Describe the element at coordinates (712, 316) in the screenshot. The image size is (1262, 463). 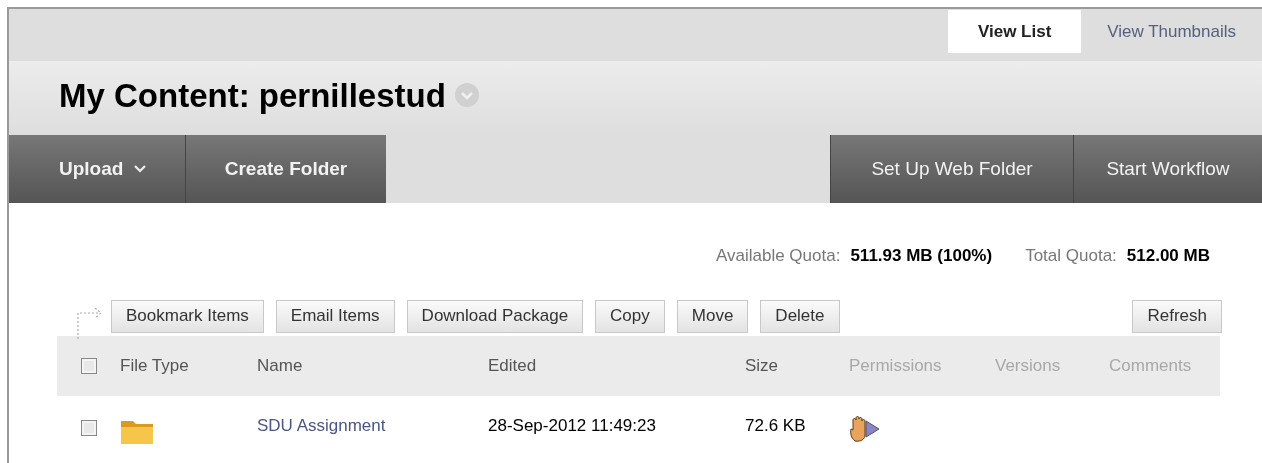
I see `toolbar-button: Move` at that location.